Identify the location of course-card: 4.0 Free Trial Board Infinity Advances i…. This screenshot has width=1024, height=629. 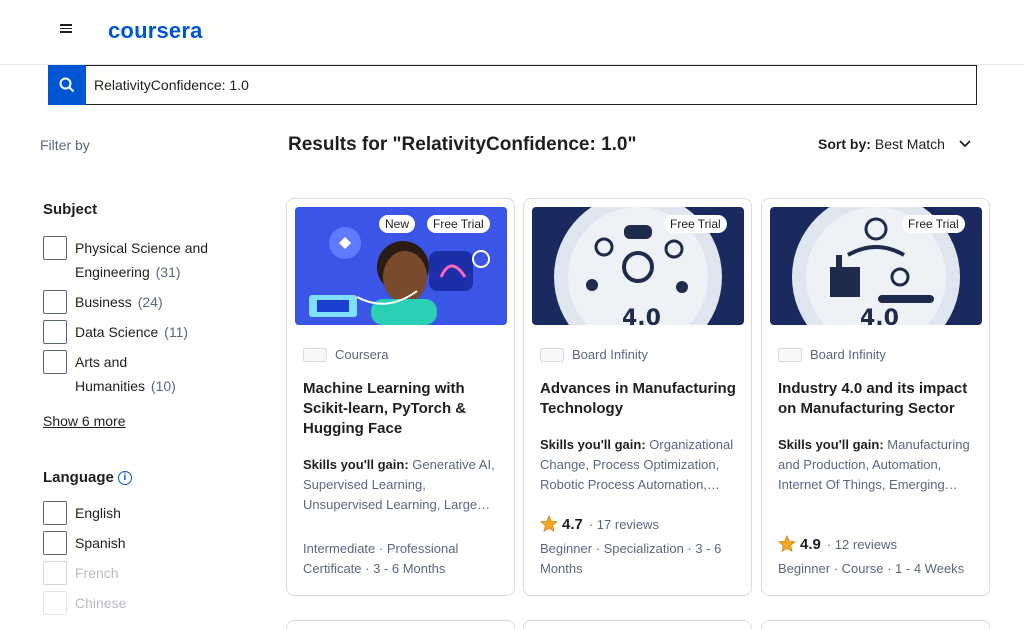
(637, 397).